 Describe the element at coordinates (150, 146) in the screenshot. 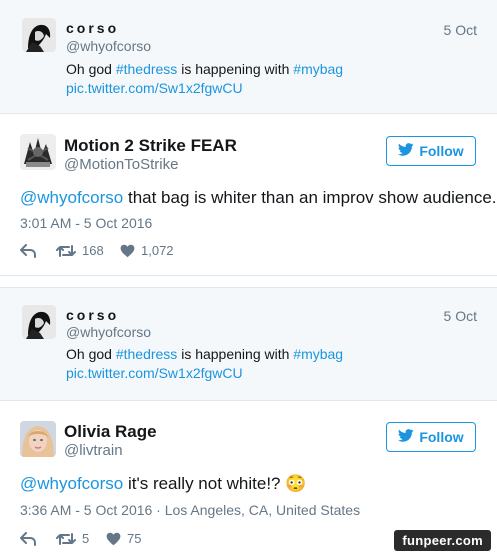

I see `author-name: Motion 2 Strike FEAR` at that location.